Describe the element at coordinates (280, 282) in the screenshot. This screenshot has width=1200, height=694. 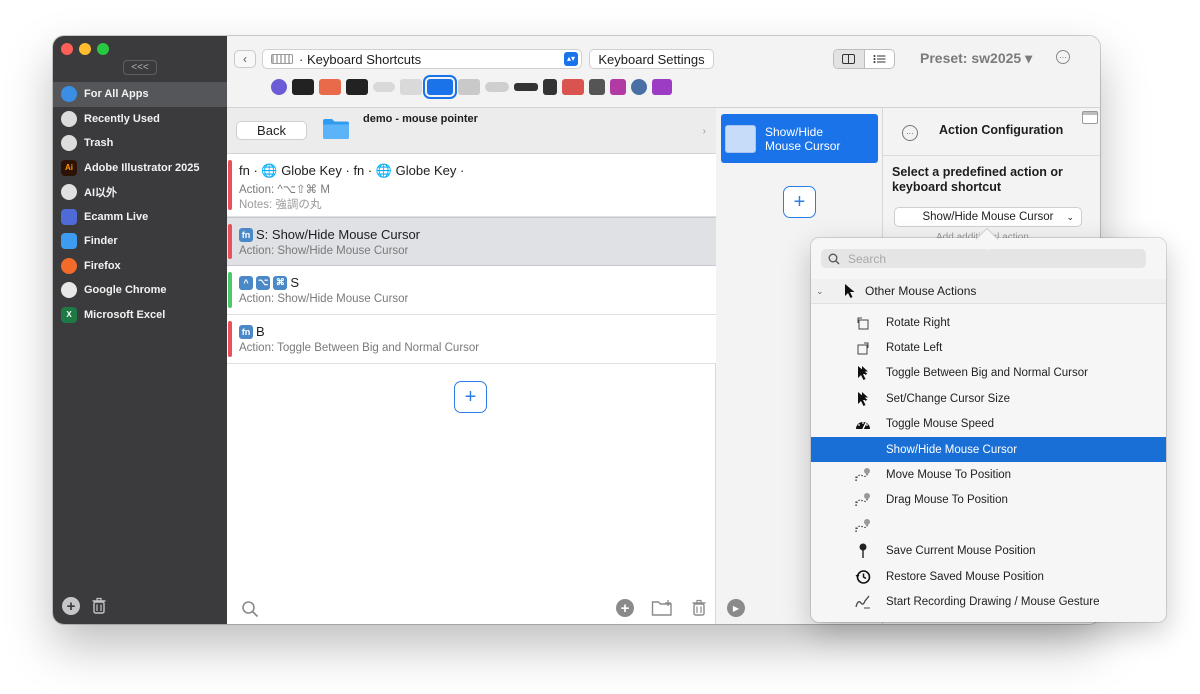
I see `command-key-icon: ⌘` at that location.